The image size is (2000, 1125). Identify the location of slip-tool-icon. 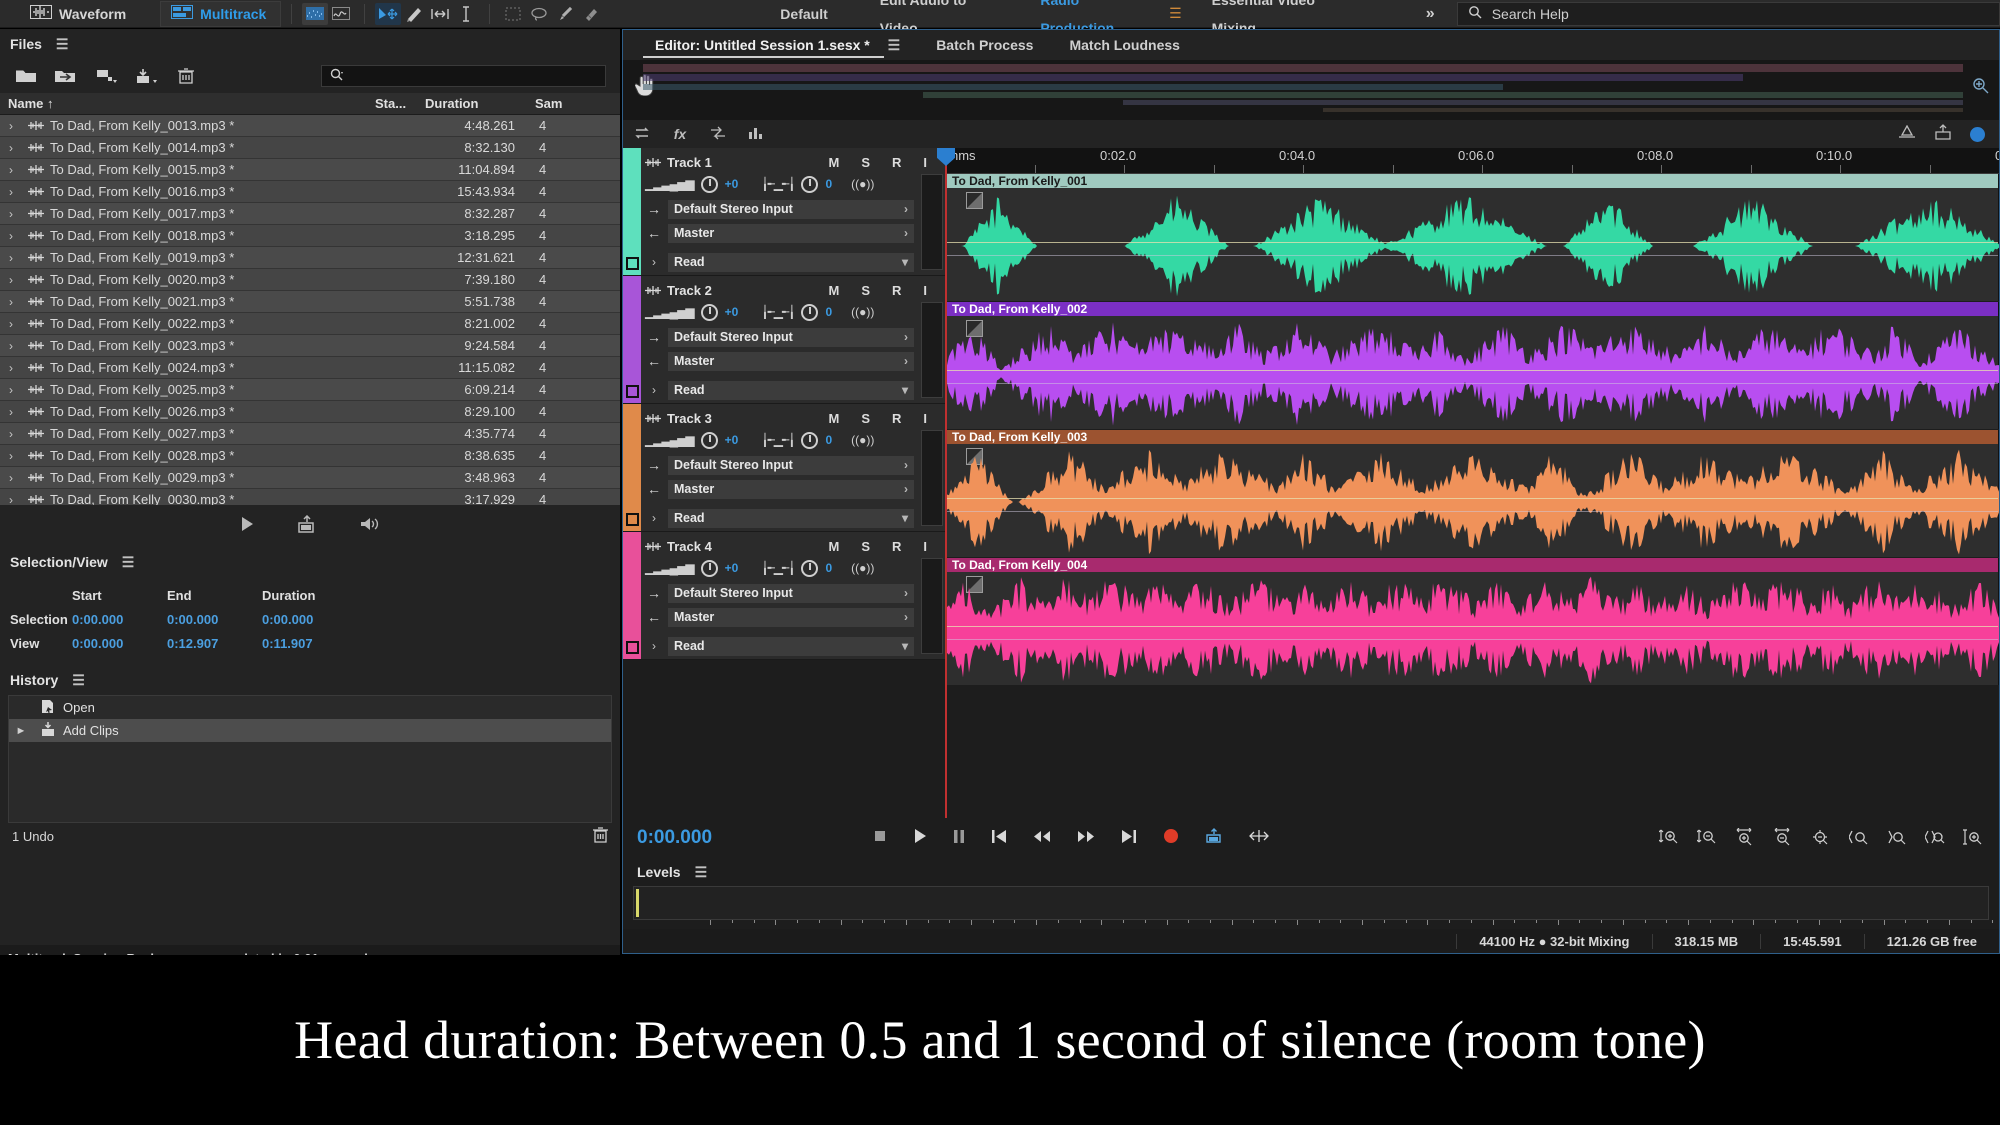
(440, 14).